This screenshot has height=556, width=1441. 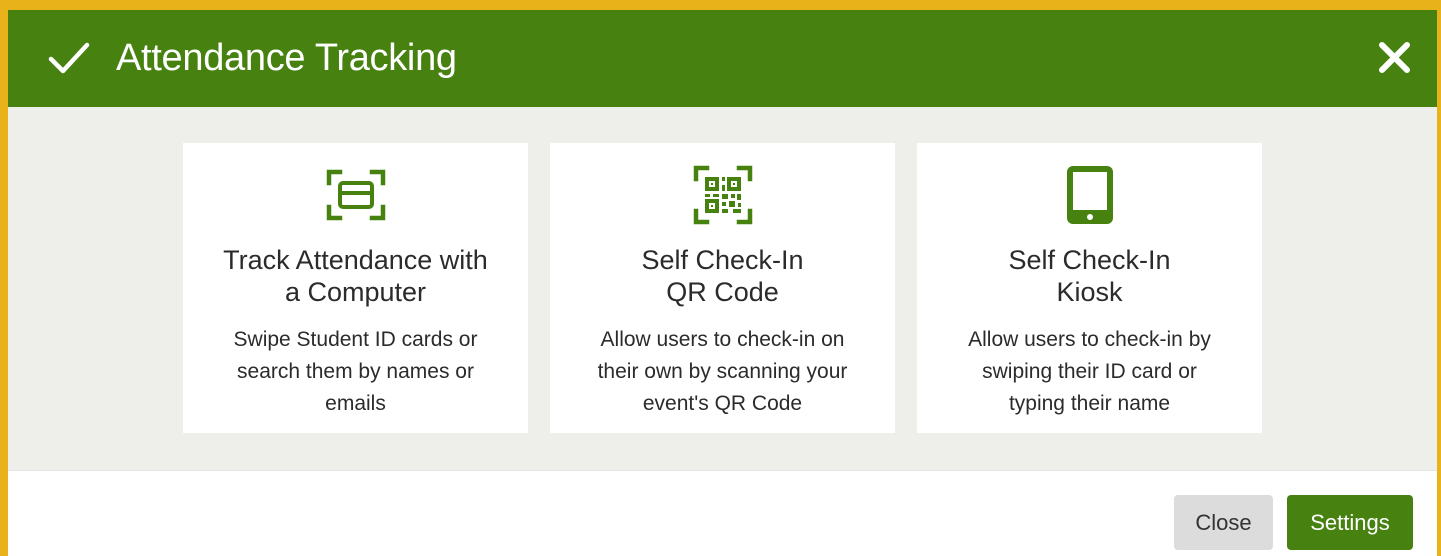 I want to click on card-desc-line: swiping their ID card or, so click(x=1089, y=371).